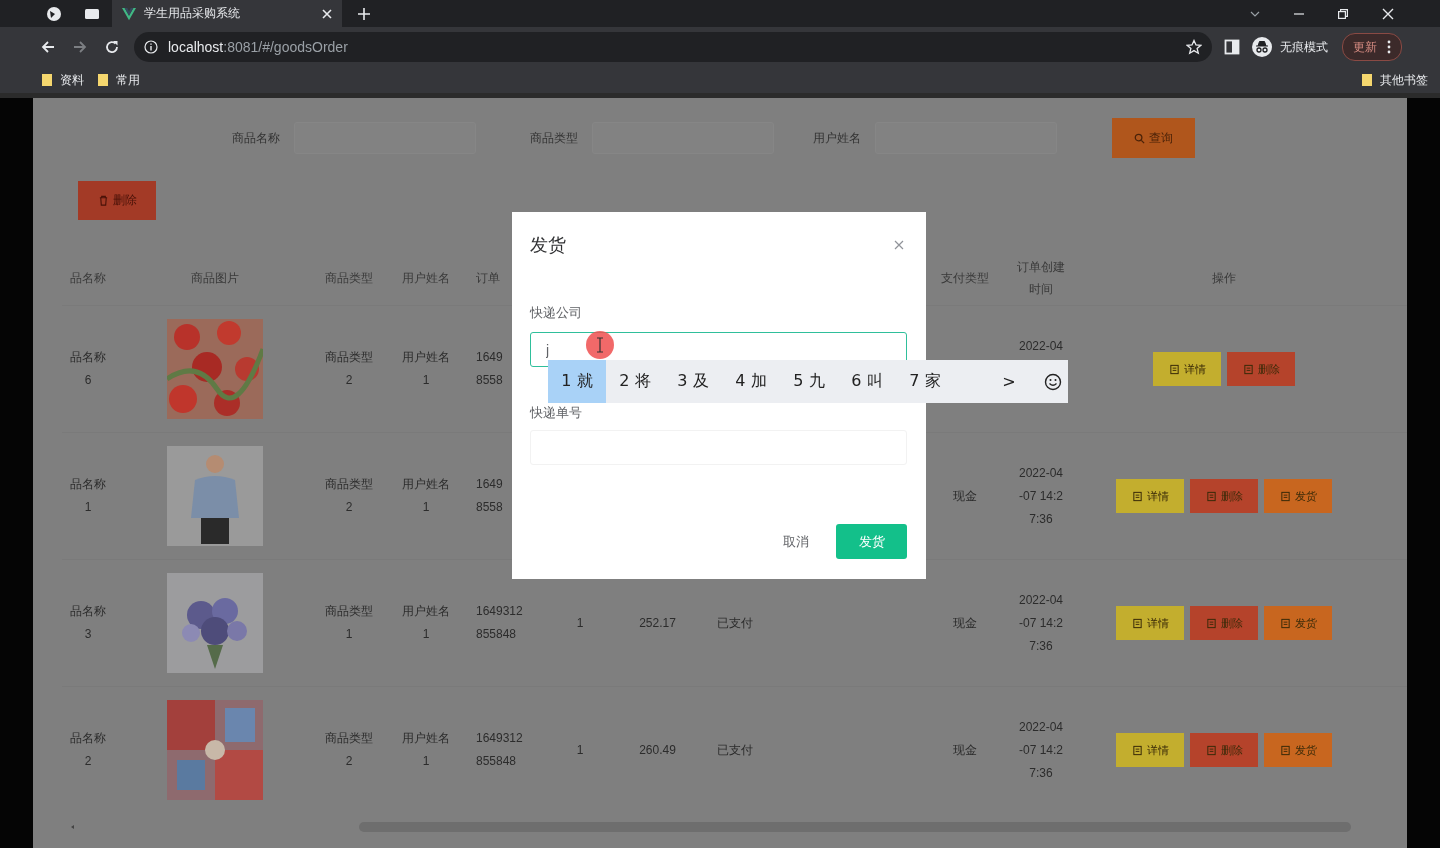  I want to click on search-label: 商品名称, so click(256, 138).